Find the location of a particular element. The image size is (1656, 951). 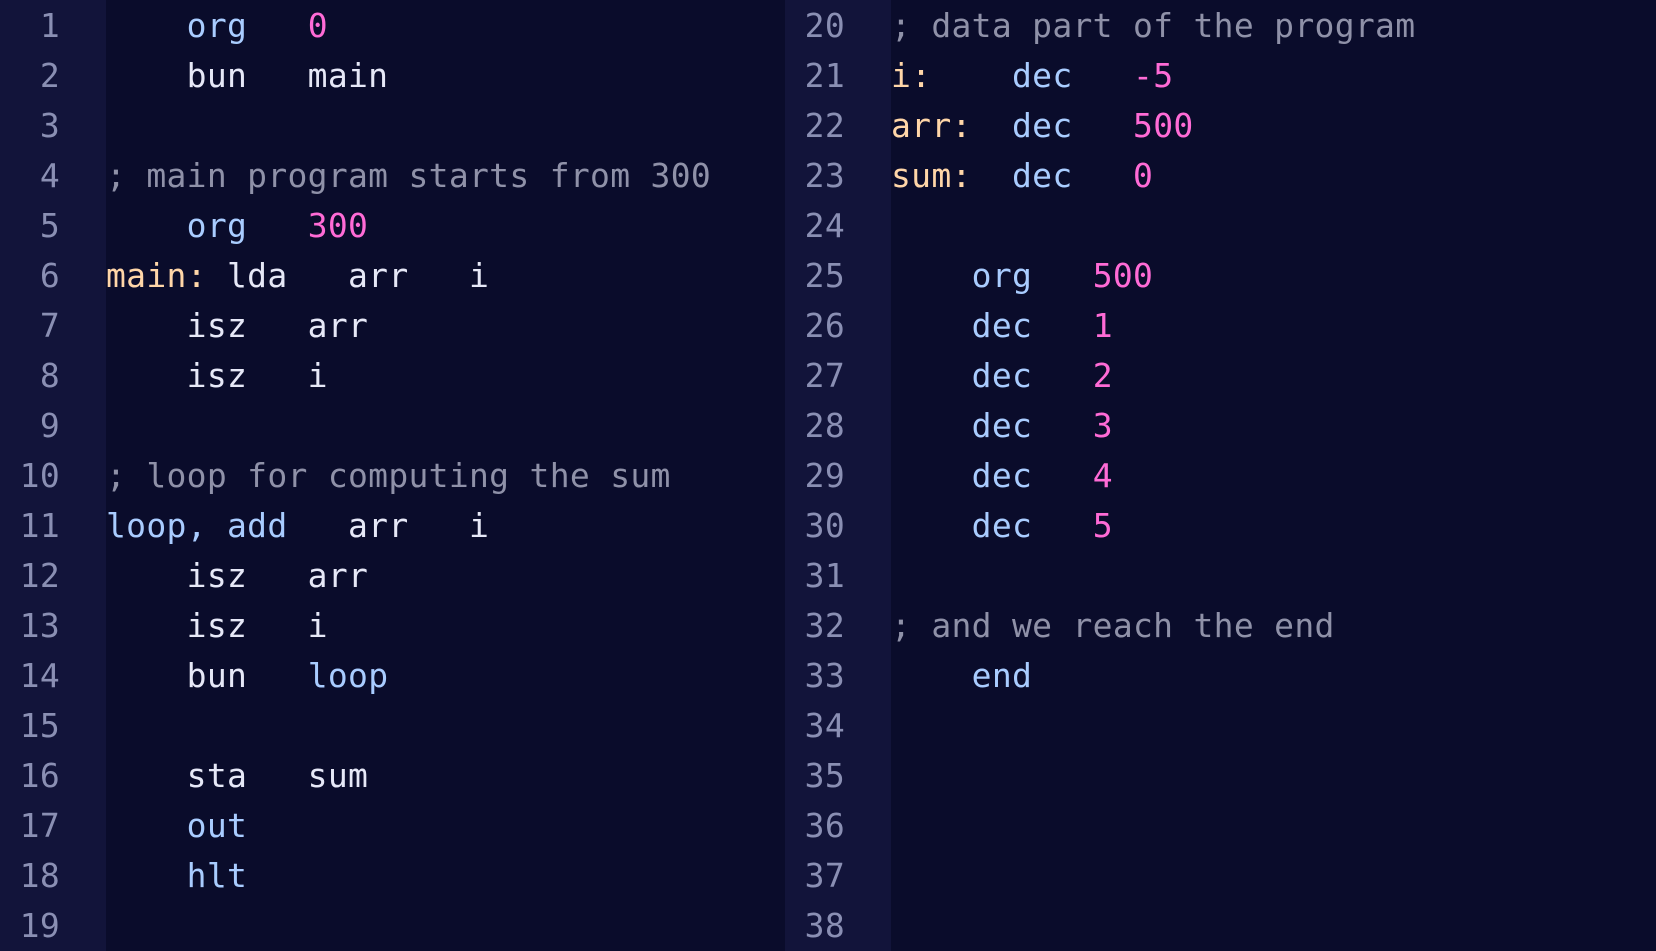

code-token: 4 is located at coordinates (1102, 475).